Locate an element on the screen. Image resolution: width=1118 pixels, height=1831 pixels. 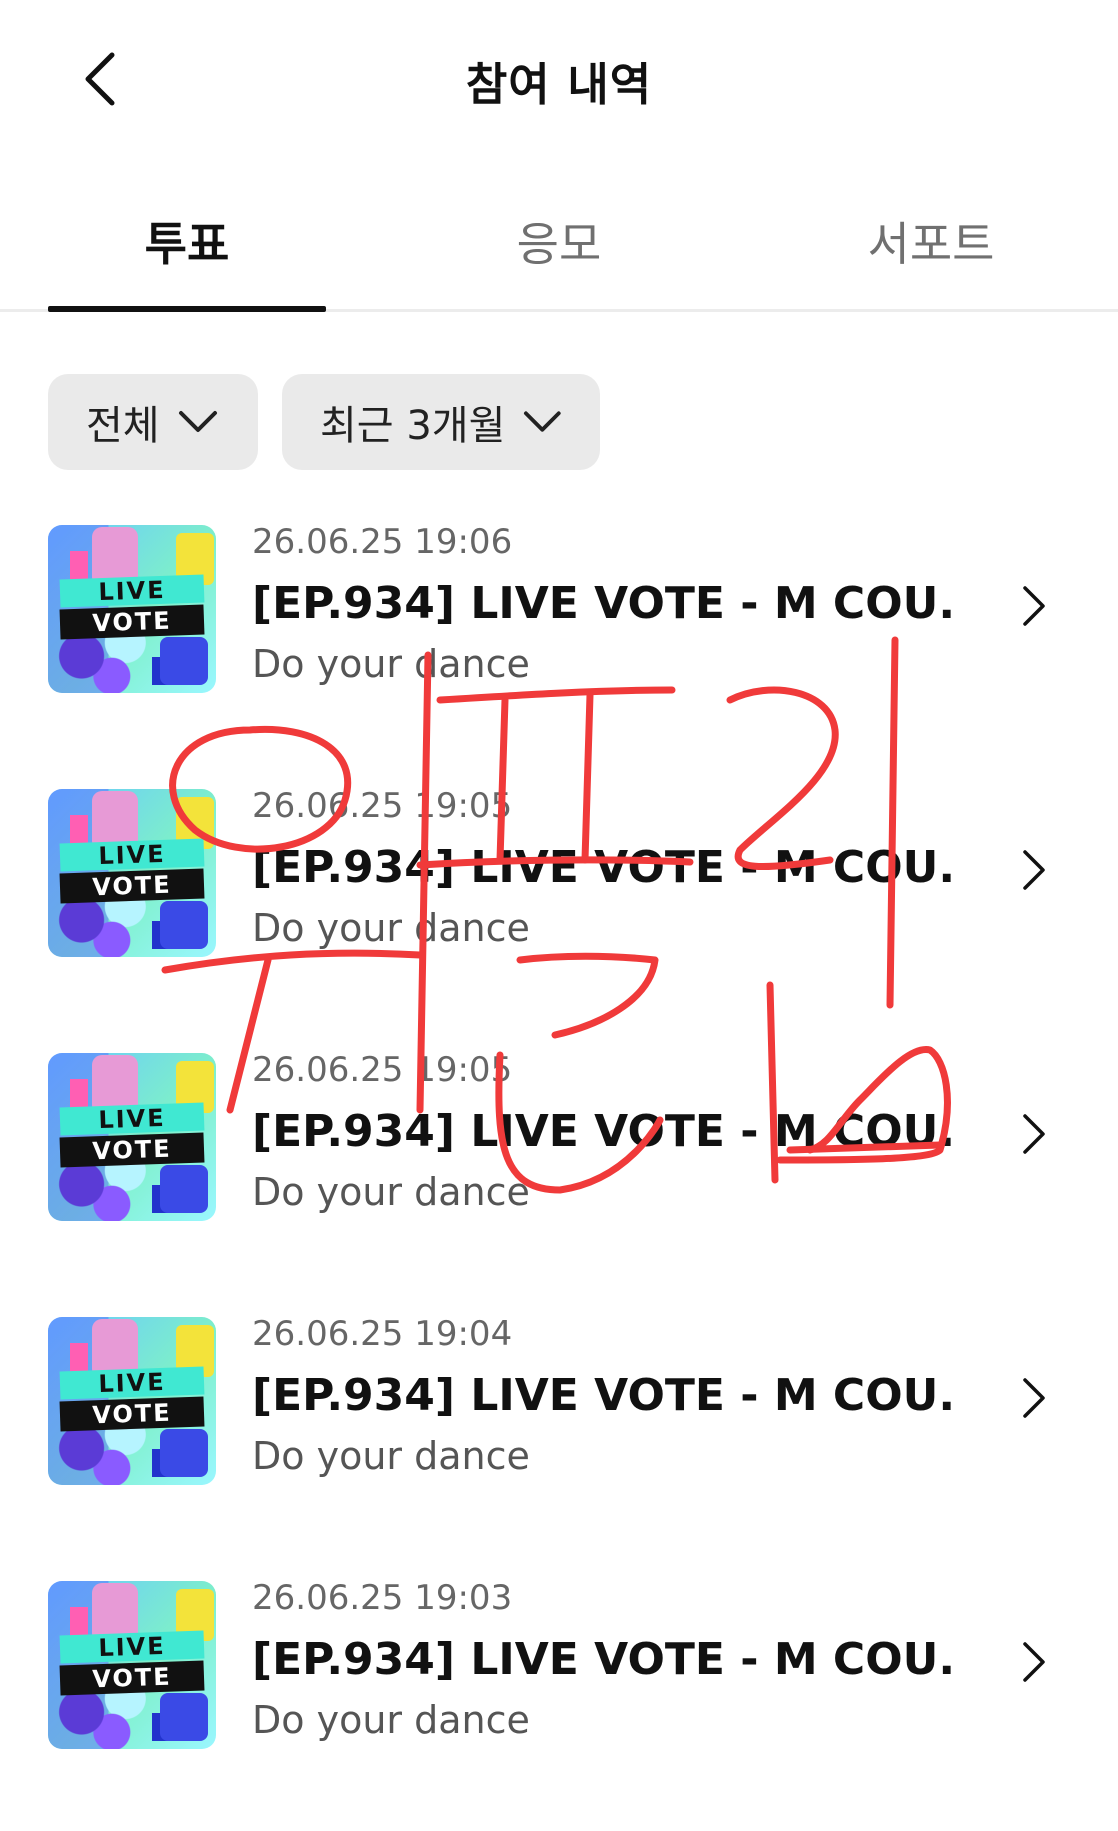
tab-entry: 응모 is located at coordinates (559, 252).